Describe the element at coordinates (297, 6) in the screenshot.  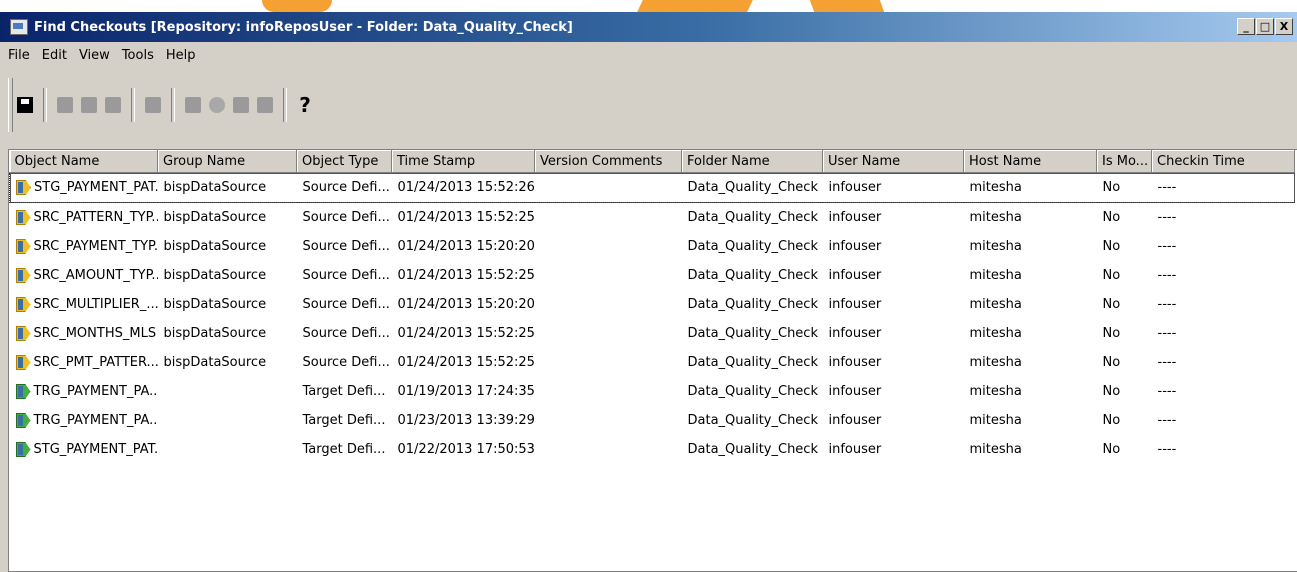
I see `watermark-stroke` at that location.